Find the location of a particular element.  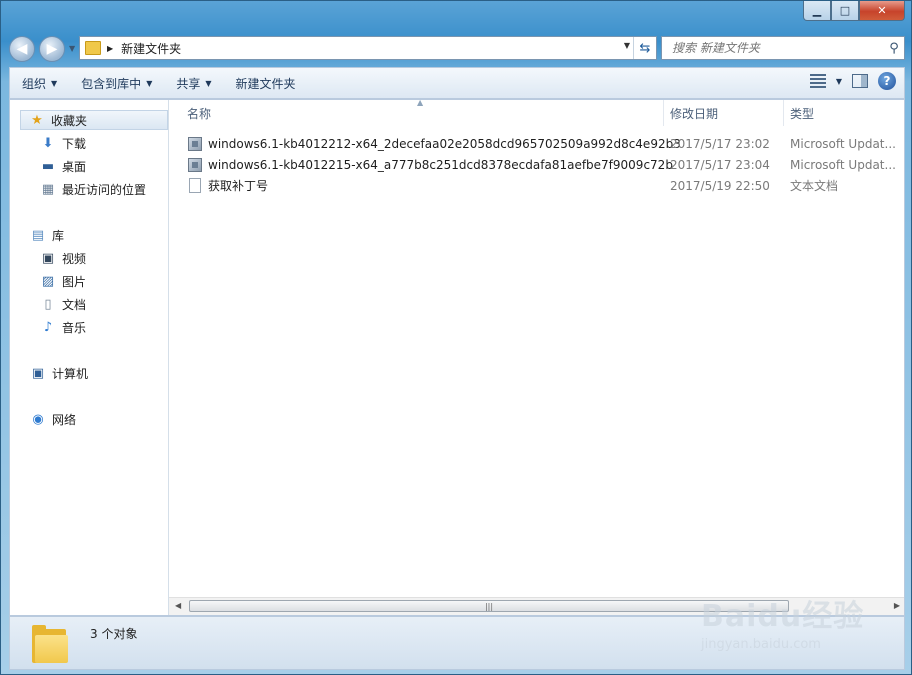

column-header-date: 修改日期 is located at coordinates (724, 113).